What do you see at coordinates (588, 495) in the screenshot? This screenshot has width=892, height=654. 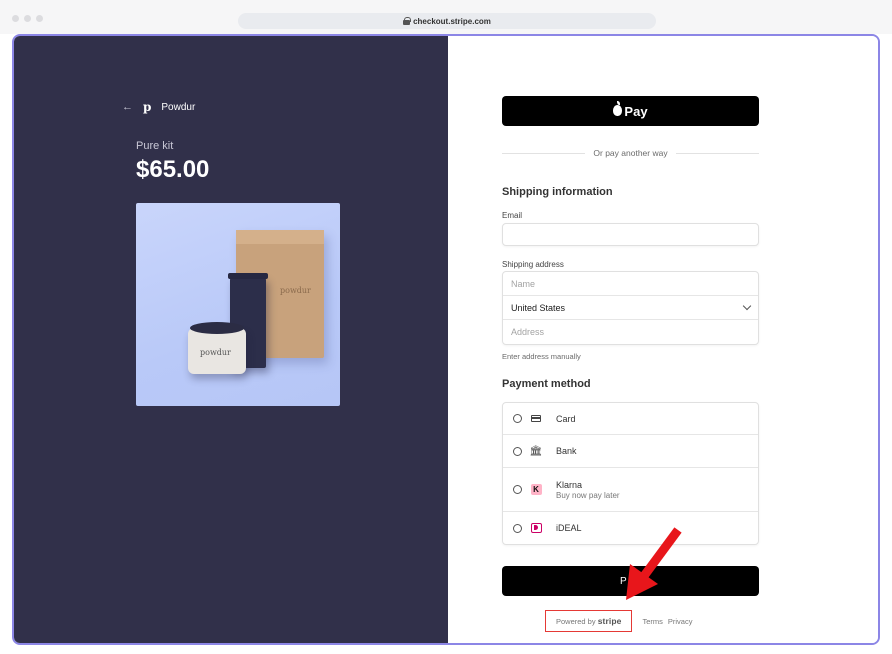 I see `klarna-subtitle: Buy now pay later` at bounding box center [588, 495].